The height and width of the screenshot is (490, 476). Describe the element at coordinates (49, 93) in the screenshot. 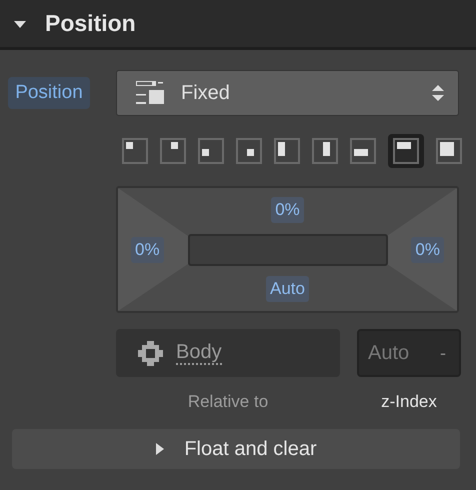

I see `position-label: Position` at that location.